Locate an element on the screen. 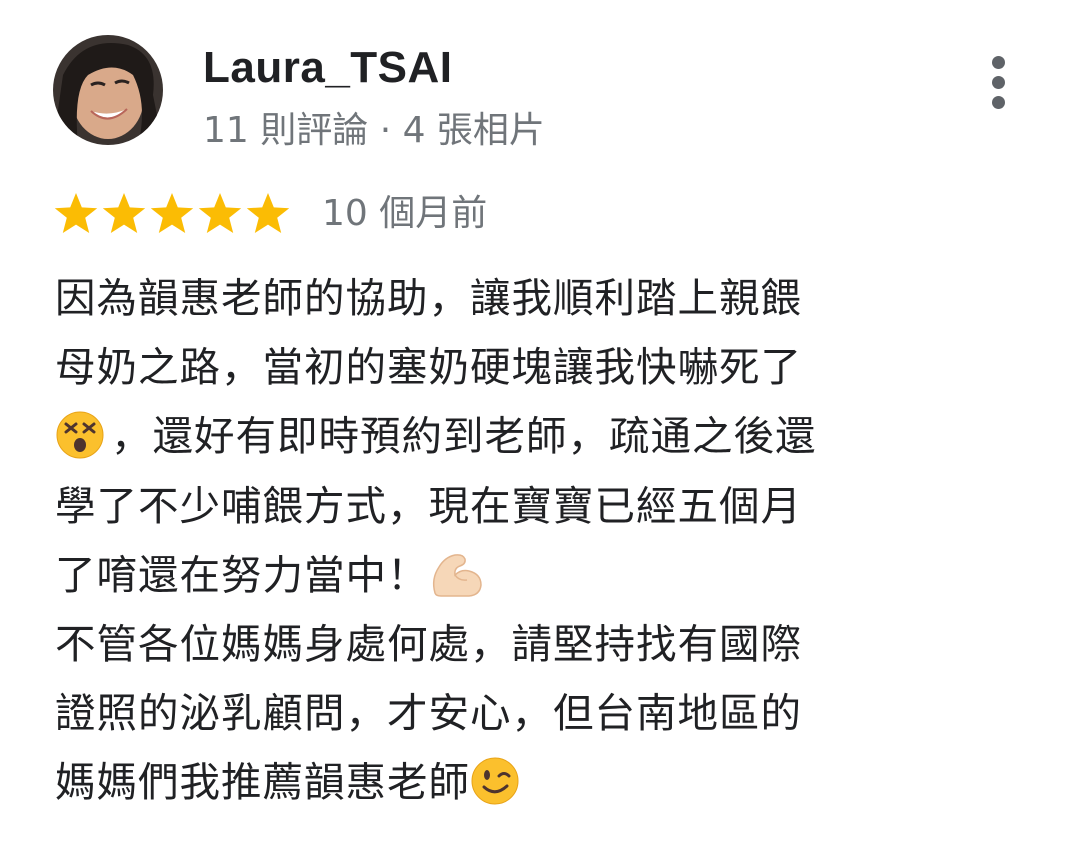 Image resolution: width=1080 pixels, height=841 pixels. review-line: 不管各位媽媽身處何處，請堅持找有國際 is located at coordinates (428, 643).